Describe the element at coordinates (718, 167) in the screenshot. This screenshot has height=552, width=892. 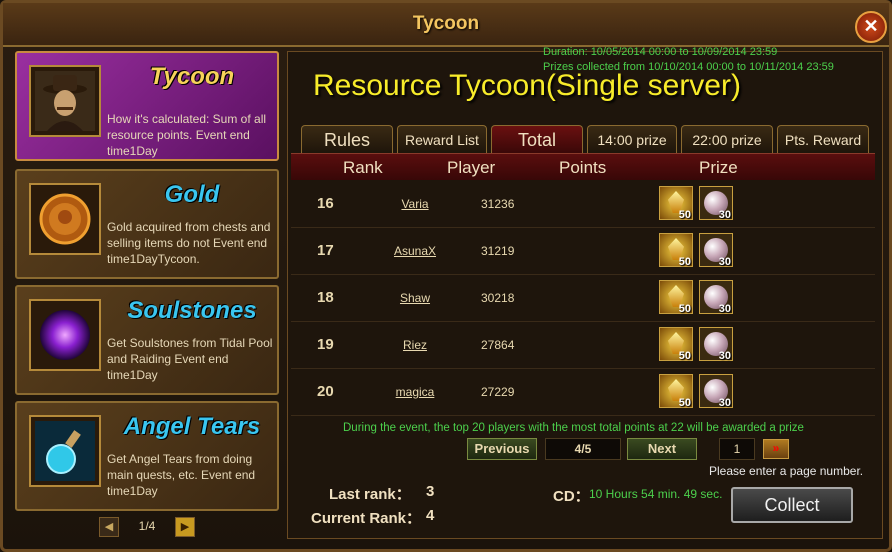
I see `header-prize: Prize` at that location.